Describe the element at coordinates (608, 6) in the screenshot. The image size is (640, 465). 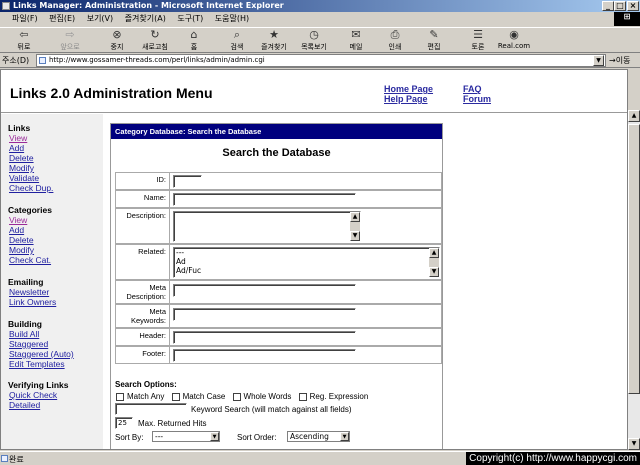
I see `minimize-button: _` at that location.